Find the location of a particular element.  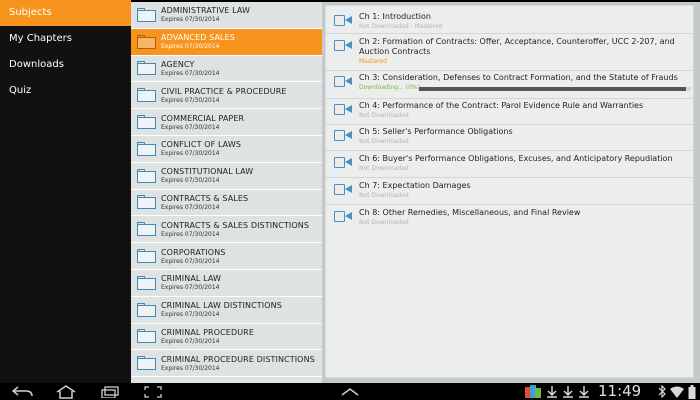

subject-name: CRIMINAL PROCEDURE is located at coordinates (207, 332).